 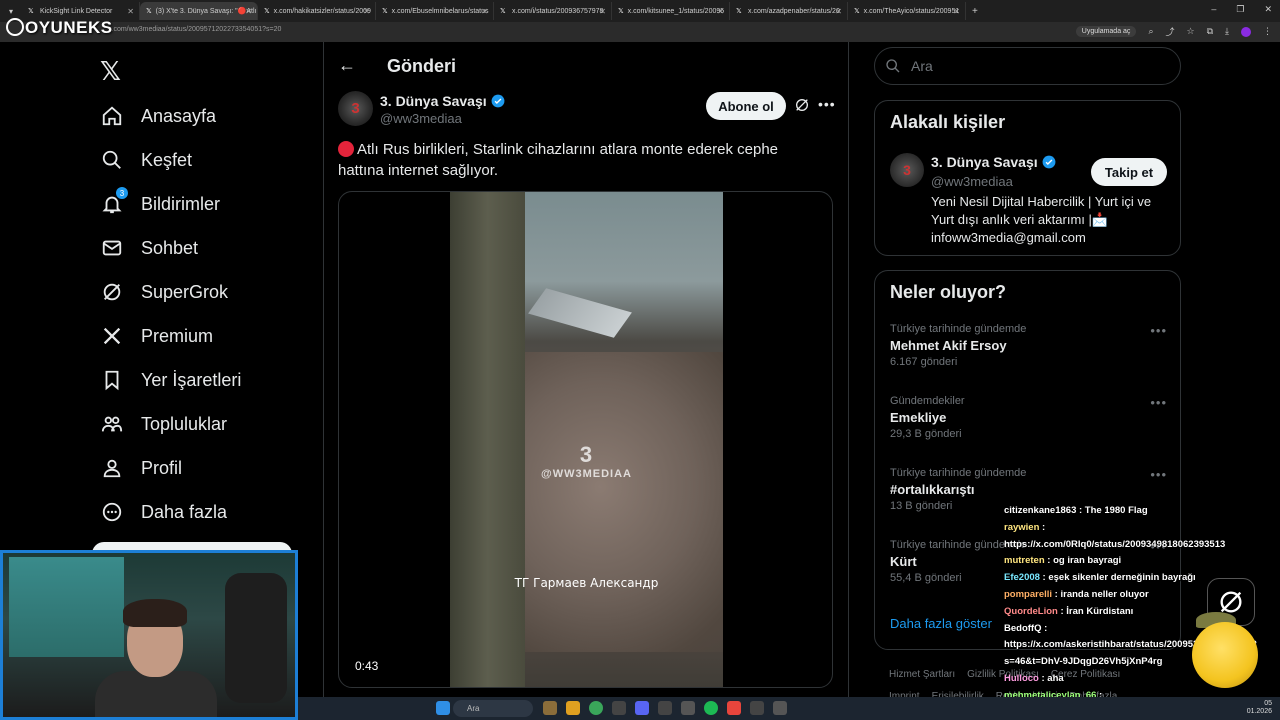 I want to click on chat-text: : aha, so click(x=1051, y=678).